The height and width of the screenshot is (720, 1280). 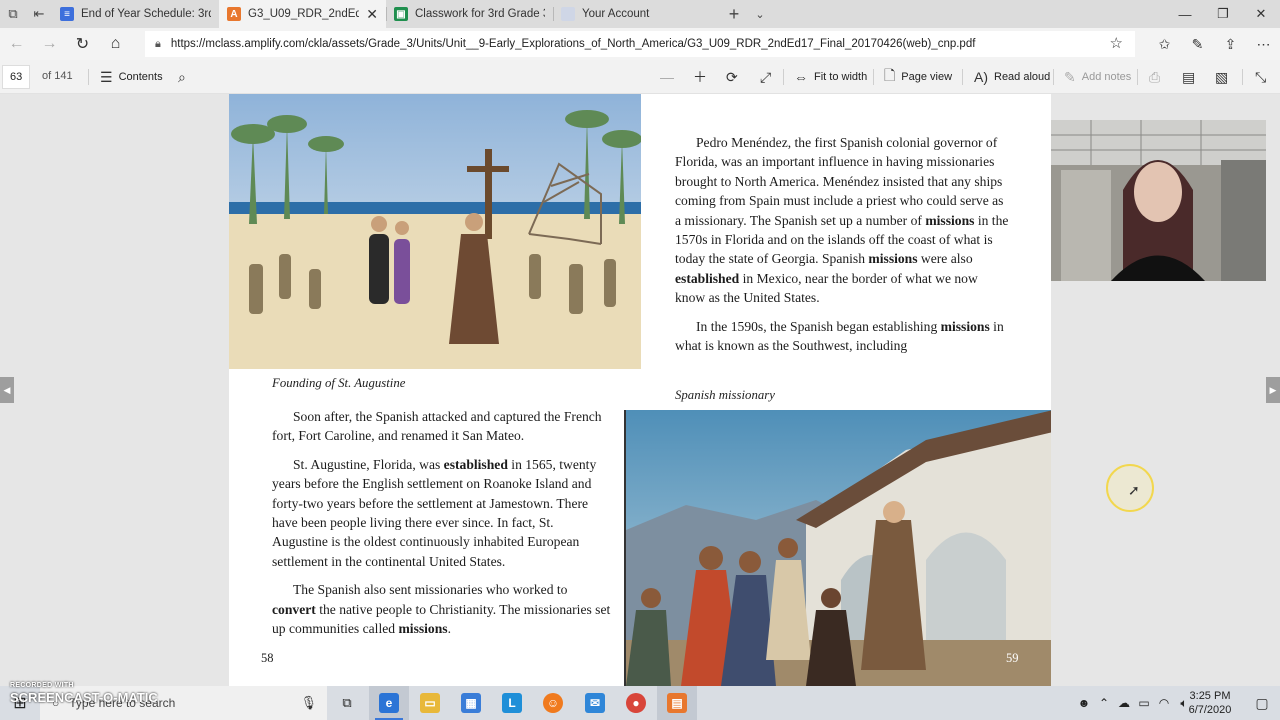 What do you see at coordinates (389, 703) in the screenshot?
I see `edge-browser-icon: e` at bounding box center [389, 703].